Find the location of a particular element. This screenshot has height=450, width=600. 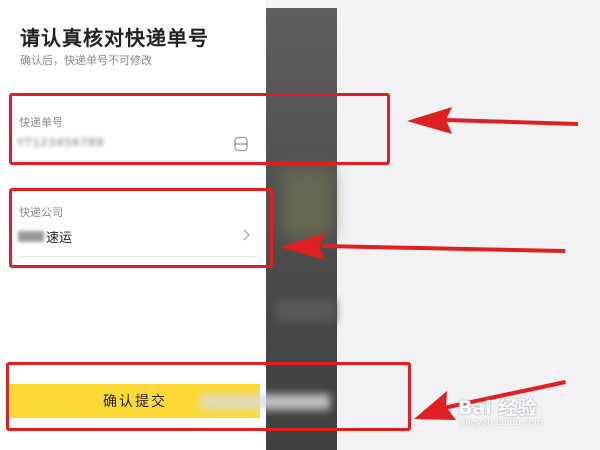

arrow-to-tracking is located at coordinates (492, 120).